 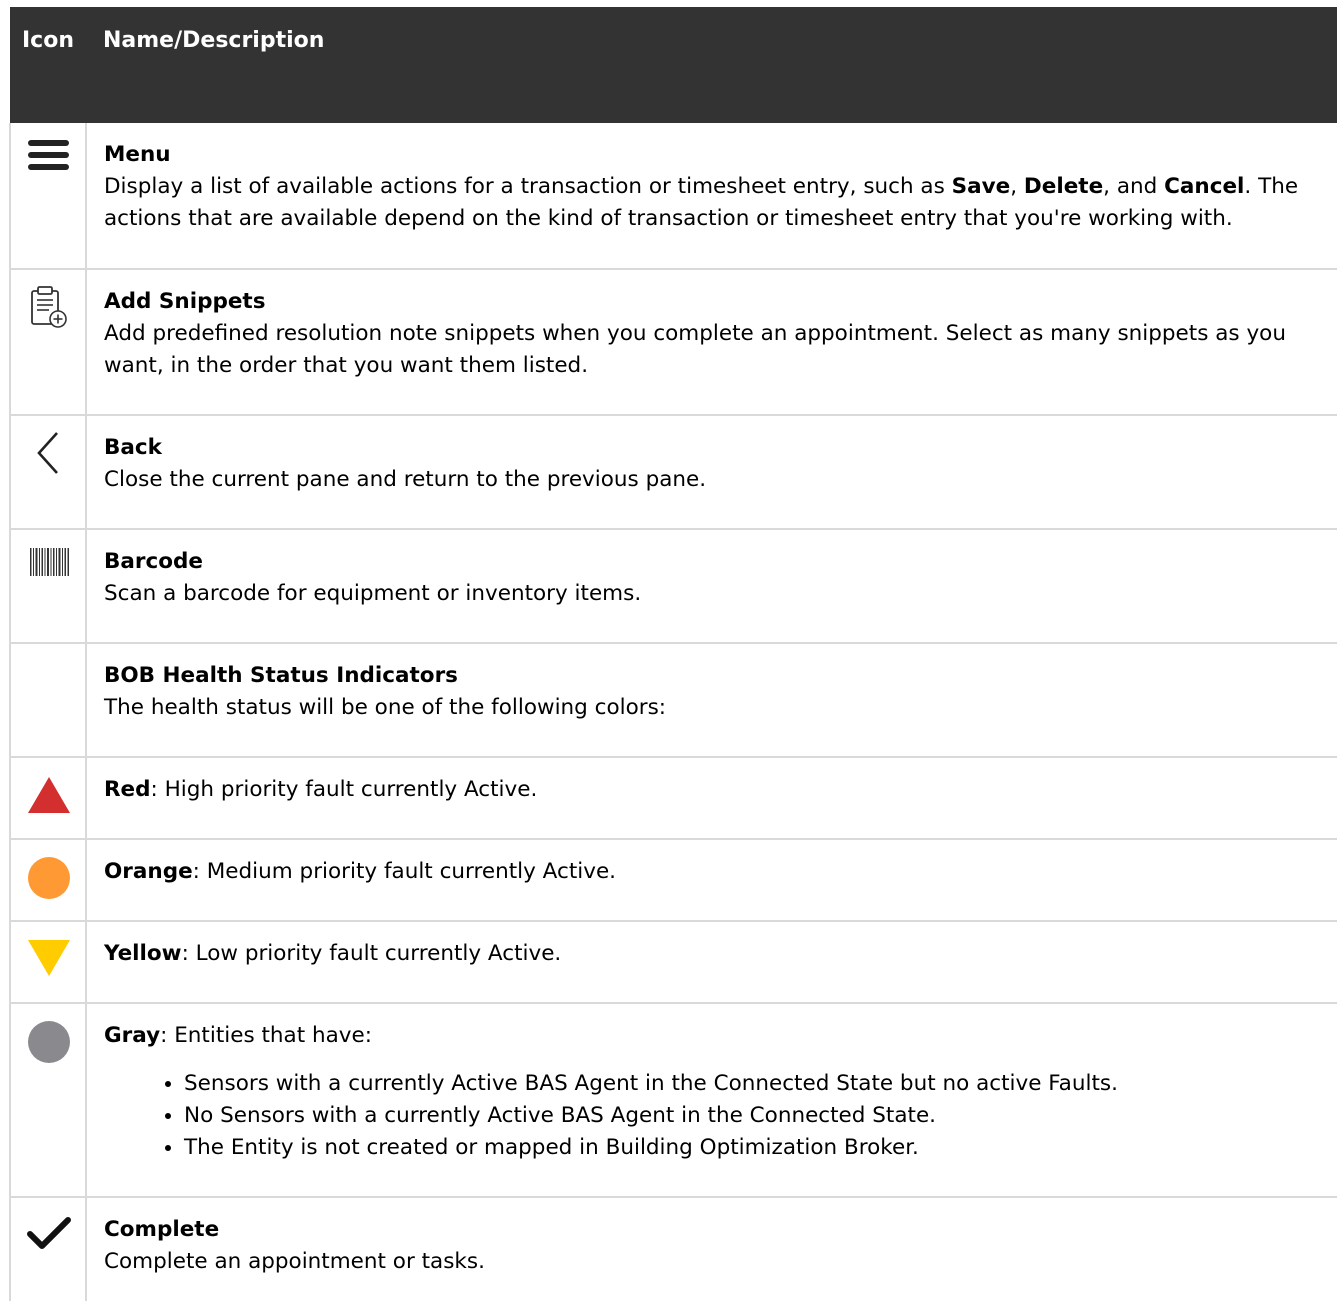 What do you see at coordinates (49, 1233) in the screenshot?
I see `checkmark-icon` at bounding box center [49, 1233].